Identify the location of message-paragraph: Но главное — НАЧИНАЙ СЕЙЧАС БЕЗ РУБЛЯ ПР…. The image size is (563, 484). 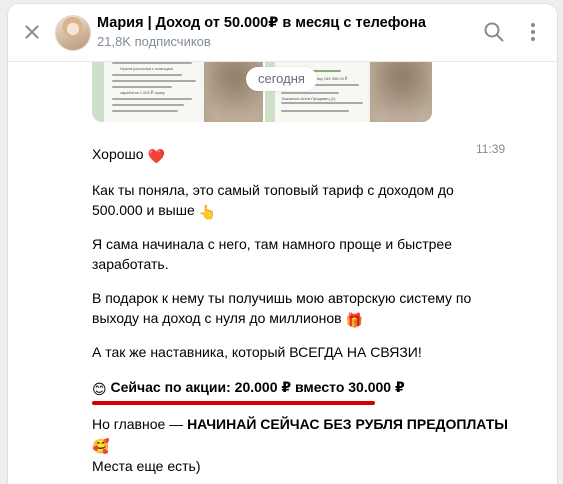
(300, 445).